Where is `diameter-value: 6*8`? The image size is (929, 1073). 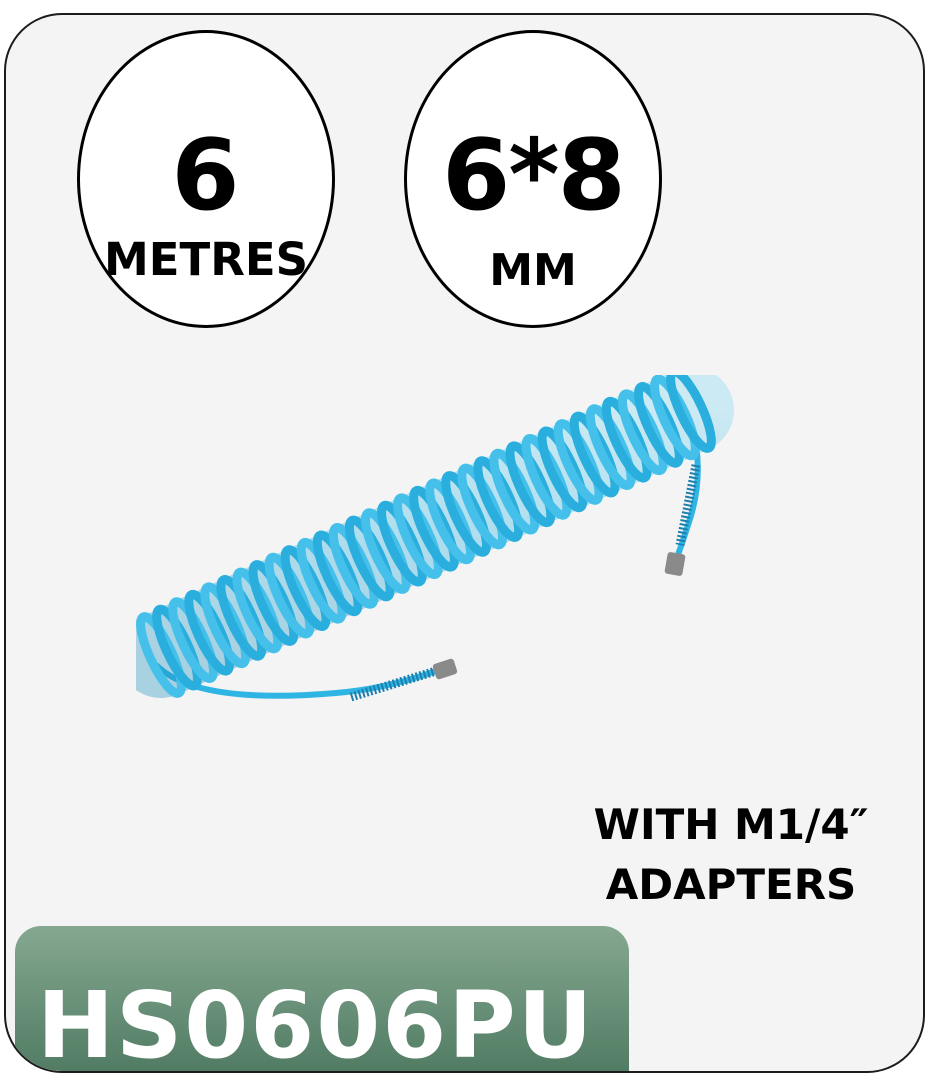
diameter-value: 6*8 is located at coordinates (534, 176).